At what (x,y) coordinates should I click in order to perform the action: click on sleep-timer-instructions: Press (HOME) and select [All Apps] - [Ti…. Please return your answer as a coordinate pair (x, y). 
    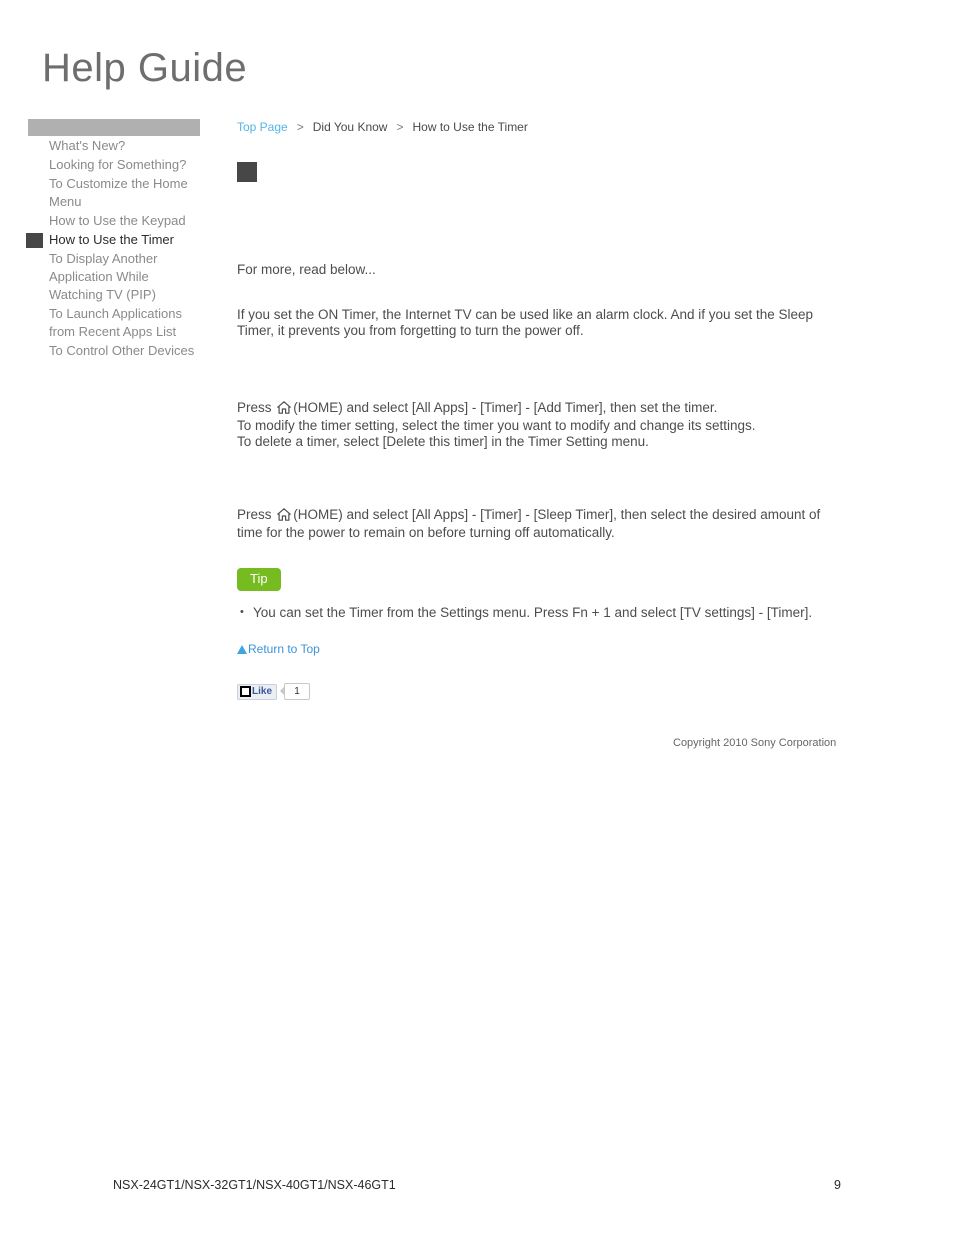
    Looking at the image, I should click on (537, 524).